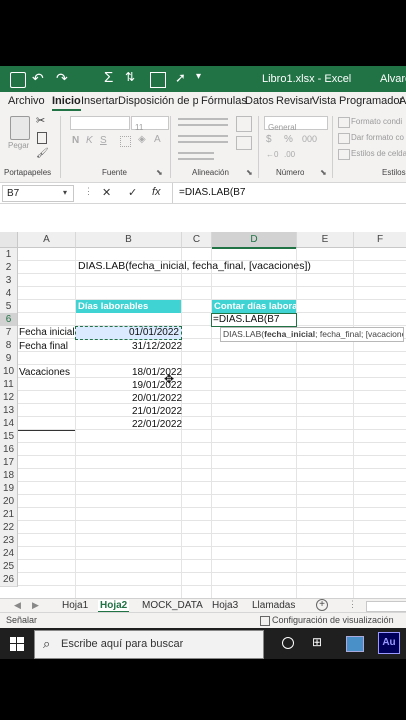 The image size is (406, 720). What do you see at coordinates (172, 605) in the screenshot?
I see `sheet-tab-mock-data: MOCK_DATA` at bounding box center [172, 605].